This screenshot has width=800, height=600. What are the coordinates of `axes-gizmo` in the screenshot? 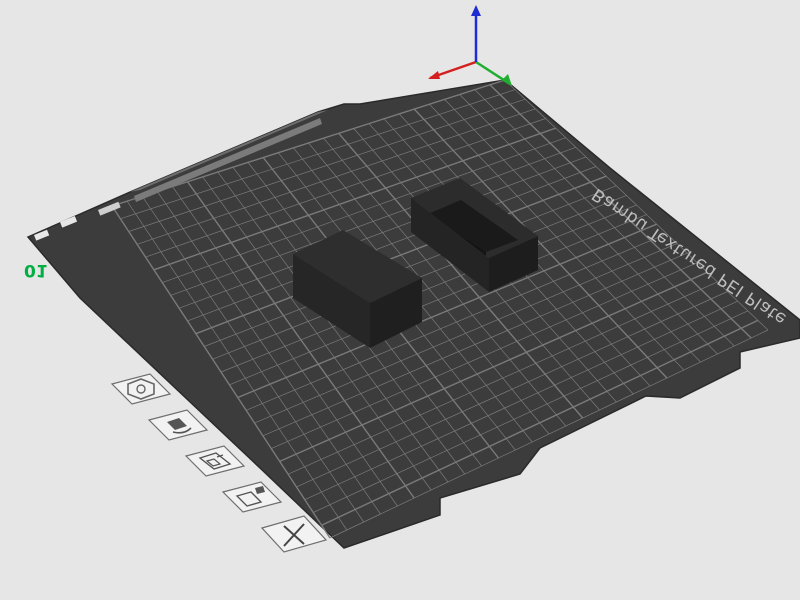 It's located at (470, 45).